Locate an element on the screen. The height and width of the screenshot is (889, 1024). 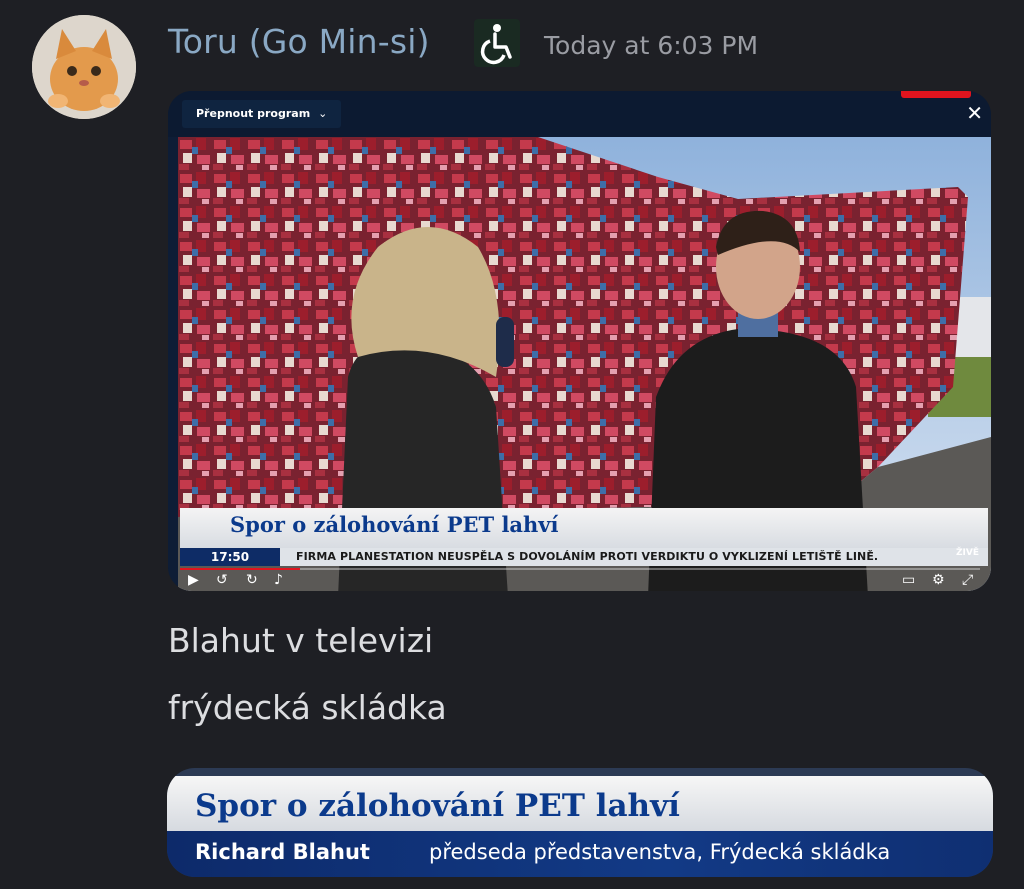
rewind-icon: ↺ is located at coordinates (222, 580).